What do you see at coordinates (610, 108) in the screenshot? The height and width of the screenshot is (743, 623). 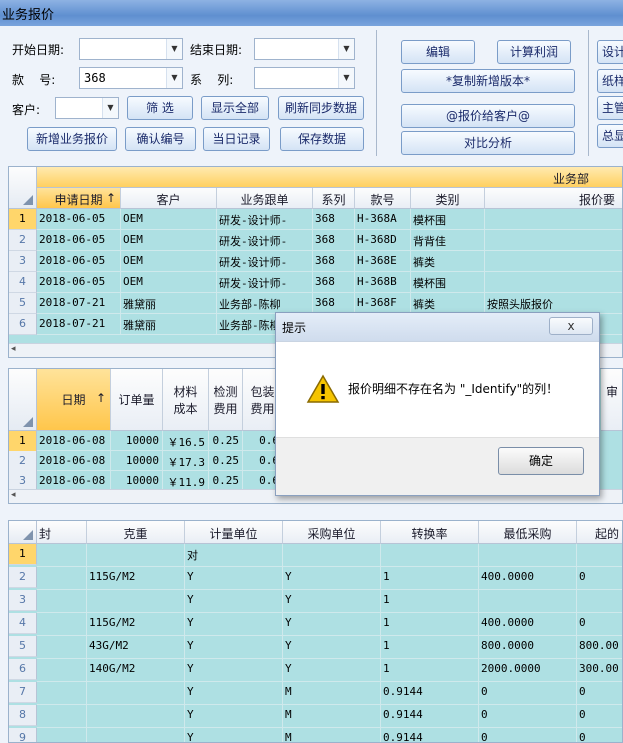 I see `supervisor-button: 主管` at bounding box center [610, 108].